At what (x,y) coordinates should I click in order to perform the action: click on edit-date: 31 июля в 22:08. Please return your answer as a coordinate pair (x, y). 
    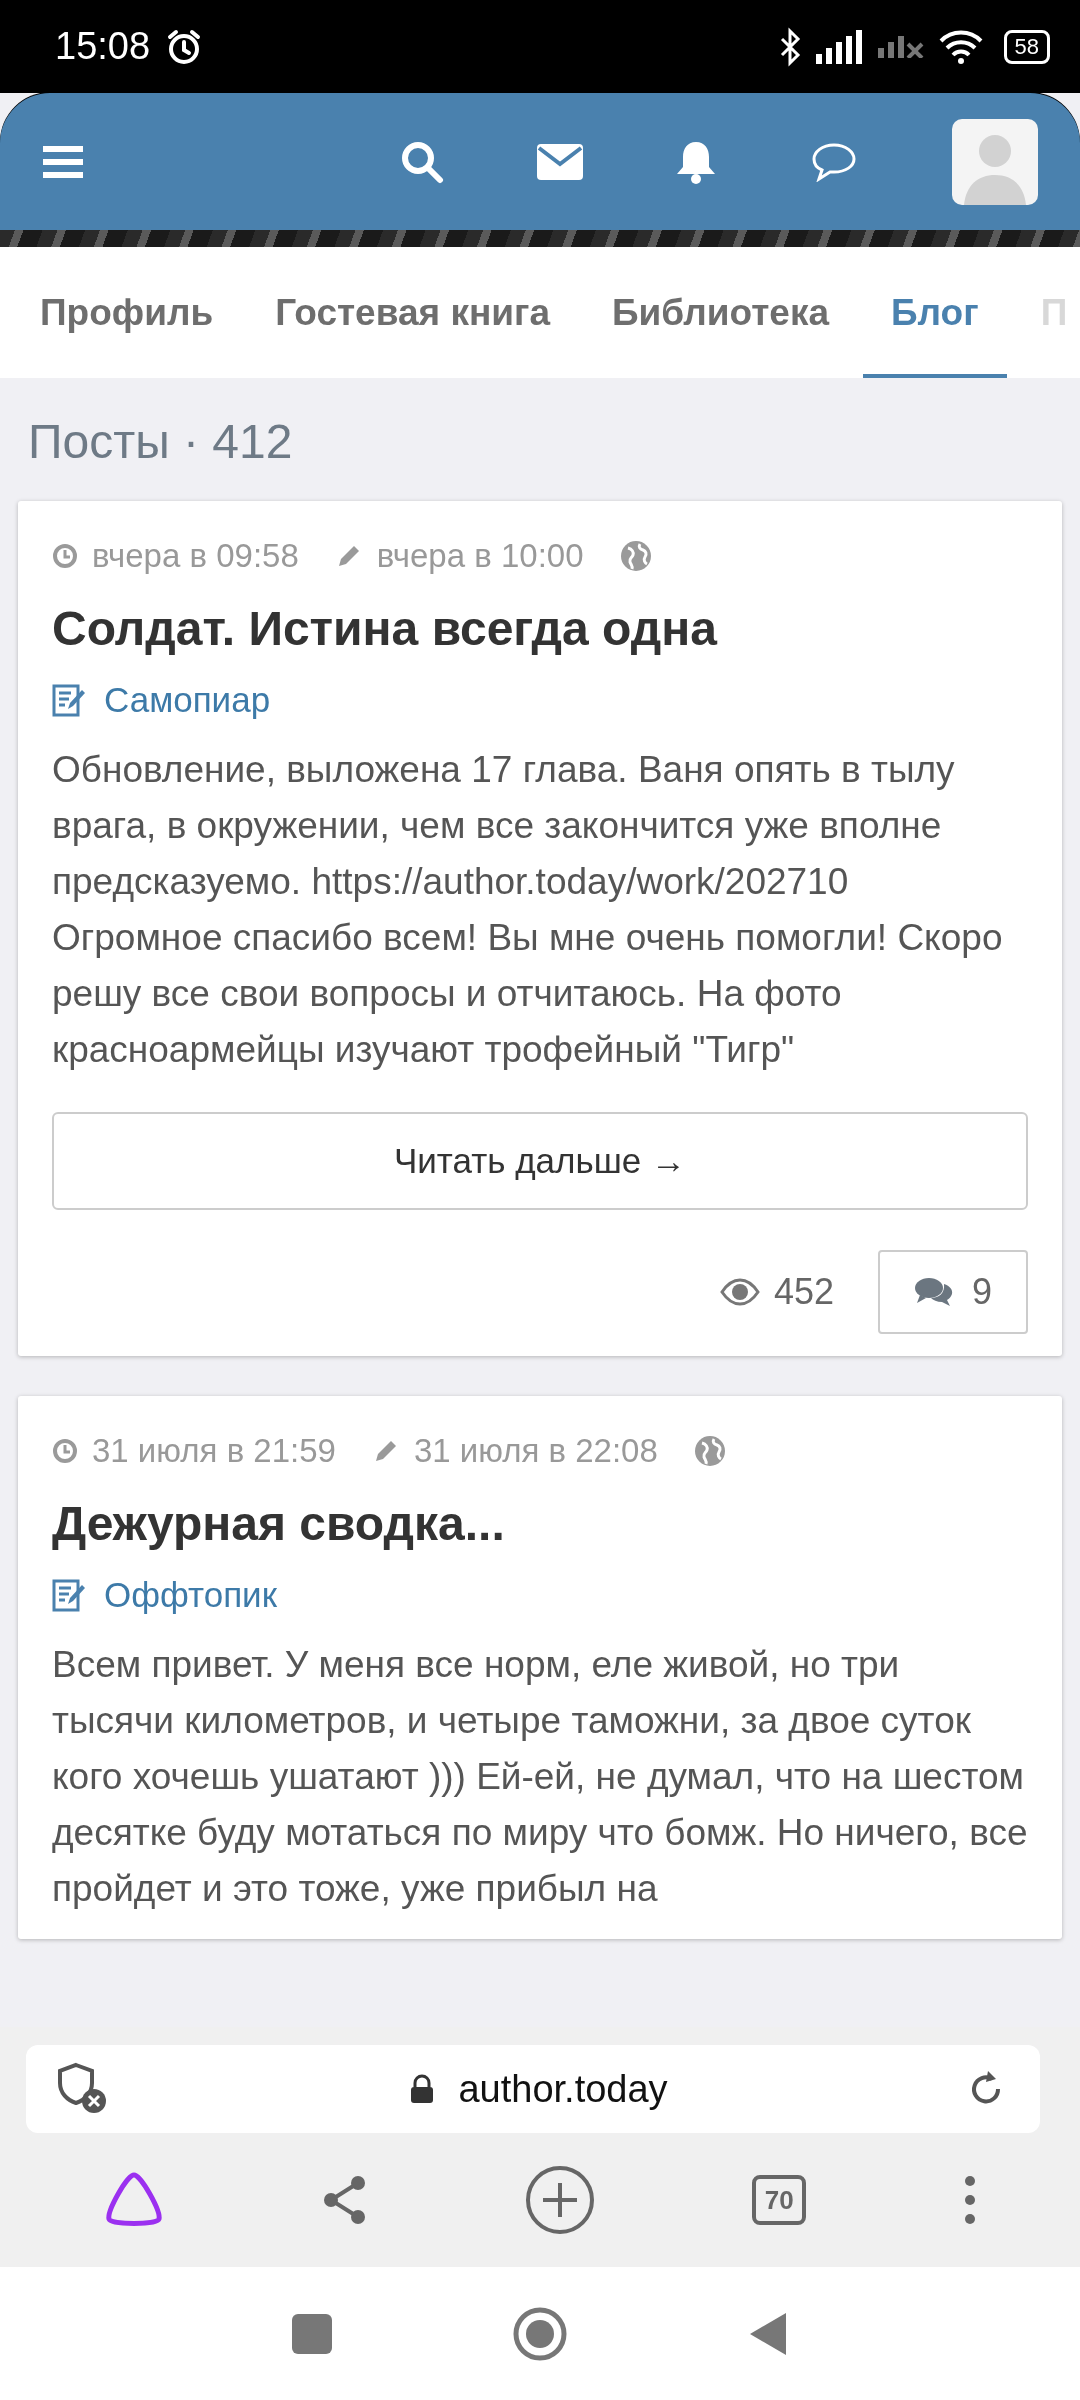
    Looking at the image, I should click on (535, 1451).